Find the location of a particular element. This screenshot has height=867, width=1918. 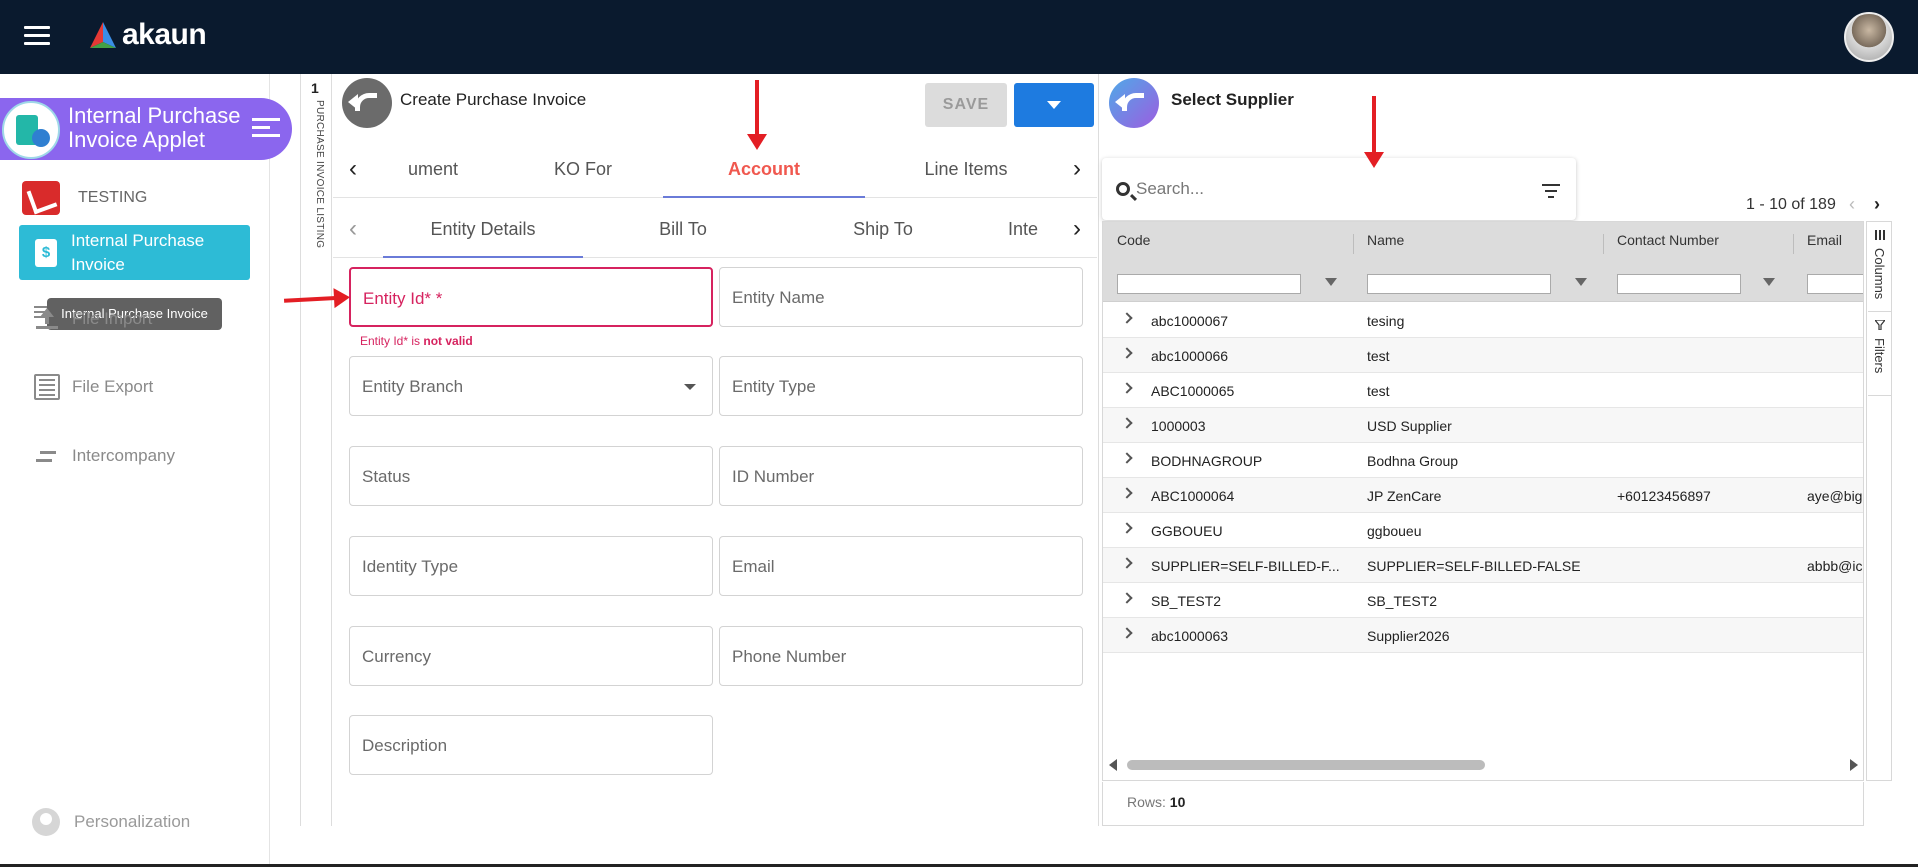

email-field: Email is located at coordinates (901, 566).